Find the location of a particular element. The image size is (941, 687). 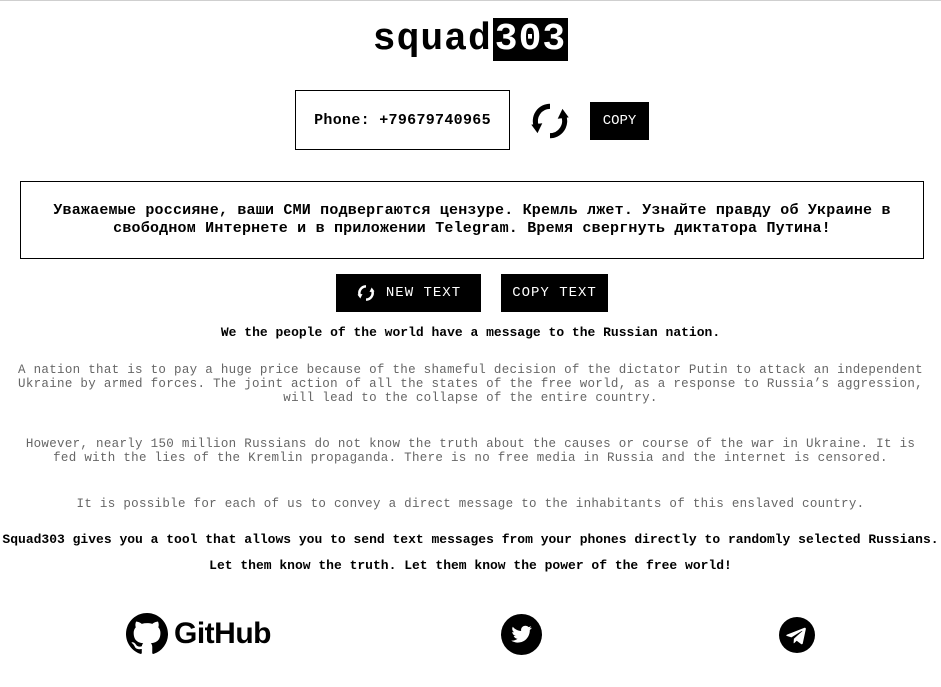

new-text-button: NEW TEXT is located at coordinates (408, 293).